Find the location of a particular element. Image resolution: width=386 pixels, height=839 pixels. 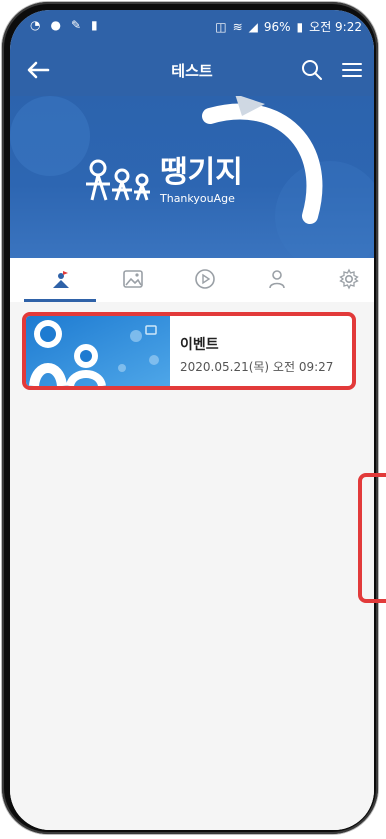

tab-videos is located at coordinates (204, 280).